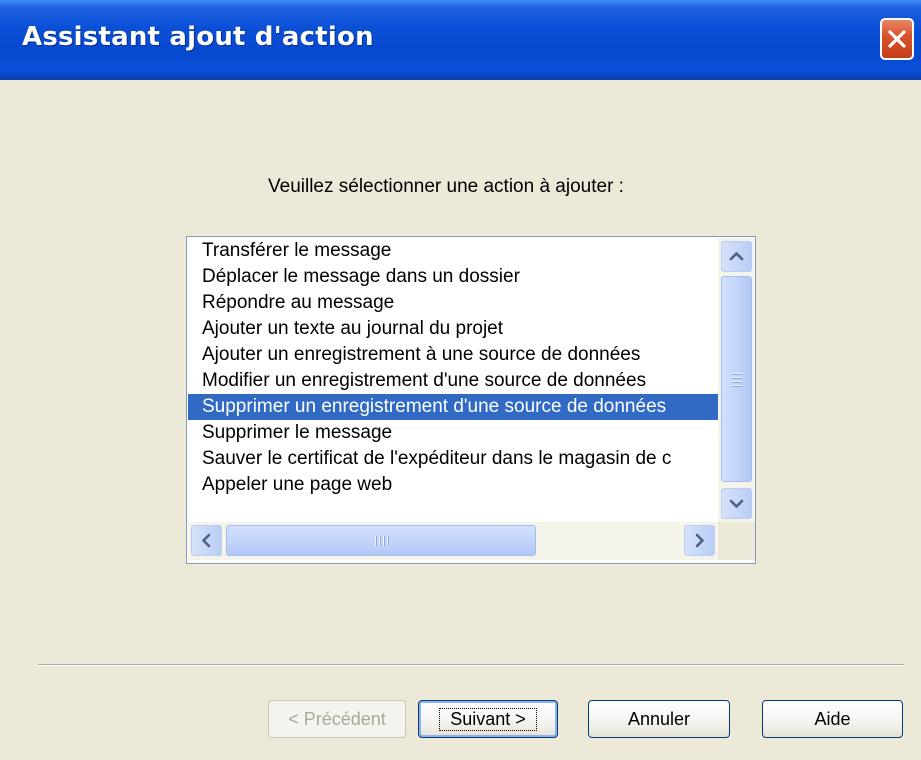 The image size is (921, 760). I want to click on scroll-up-button, so click(736, 256).